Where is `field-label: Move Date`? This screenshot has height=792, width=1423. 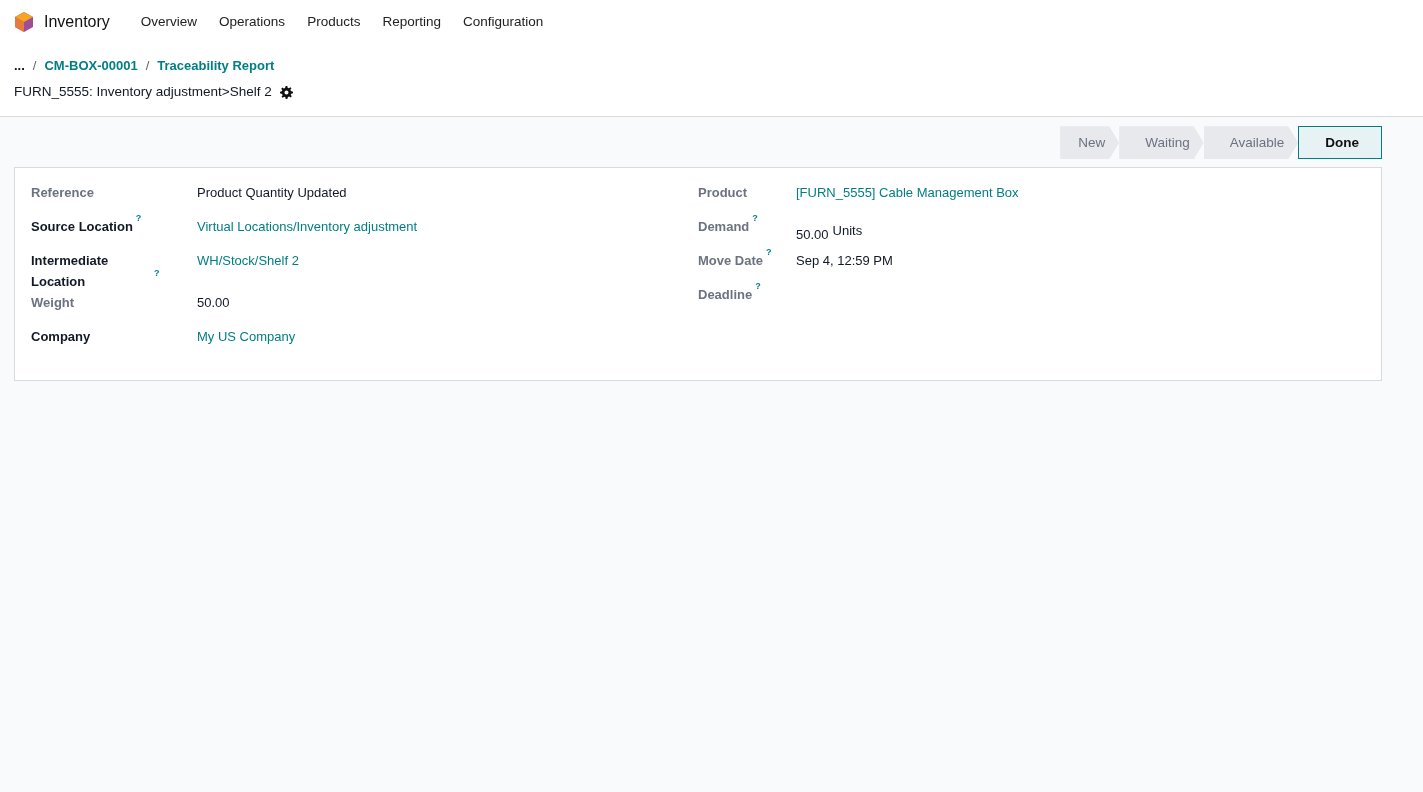 field-label: Move Date is located at coordinates (731, 261).